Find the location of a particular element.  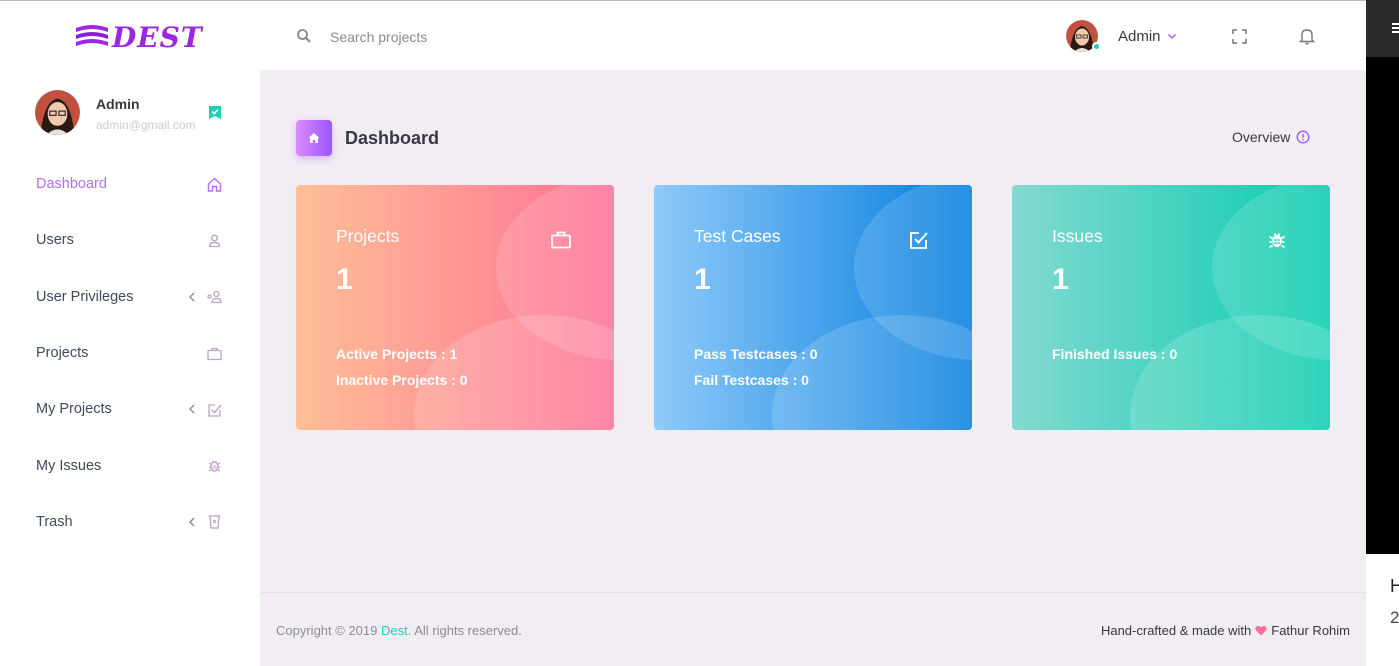

card-detail: Inactive Projects : 0 is located at coordinates (402, 380).